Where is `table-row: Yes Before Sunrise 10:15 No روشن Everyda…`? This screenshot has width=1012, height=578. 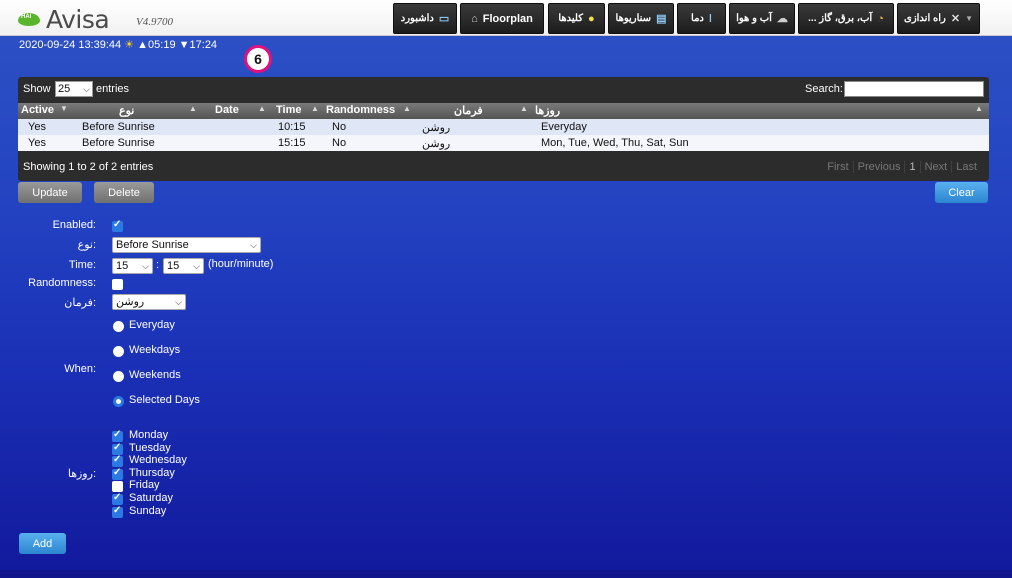 table-row: Yes Before Sunrise 10:15 No روشن Everyda… is located at coordinates (503, 127).